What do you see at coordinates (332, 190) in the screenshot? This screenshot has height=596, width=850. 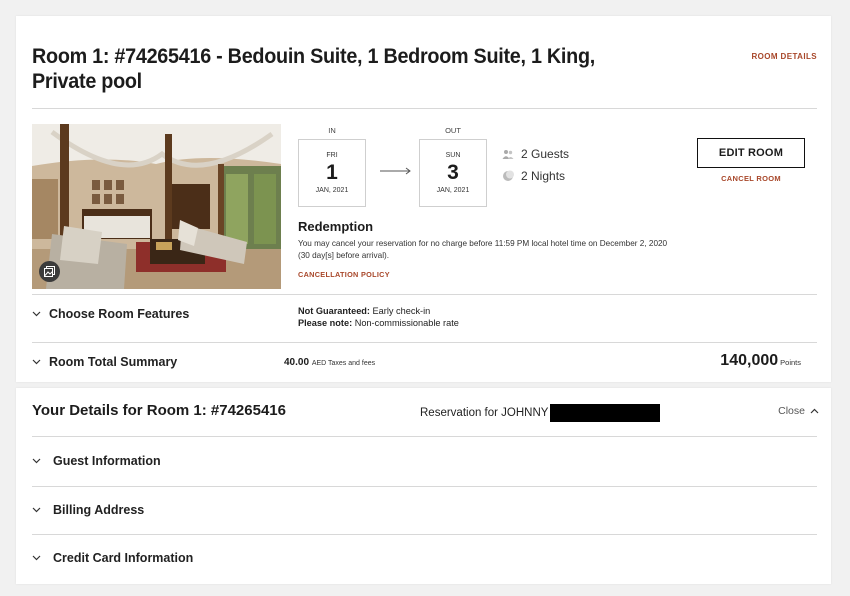 I see `check-in-month: JAN, 2021` at bounding box center [332, 190].